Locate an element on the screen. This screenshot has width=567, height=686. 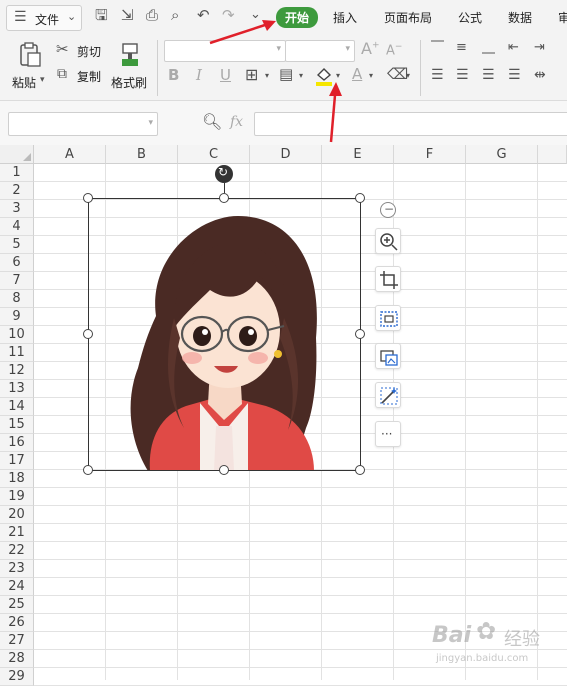
column-header: A is located at coordinates (70, 154).